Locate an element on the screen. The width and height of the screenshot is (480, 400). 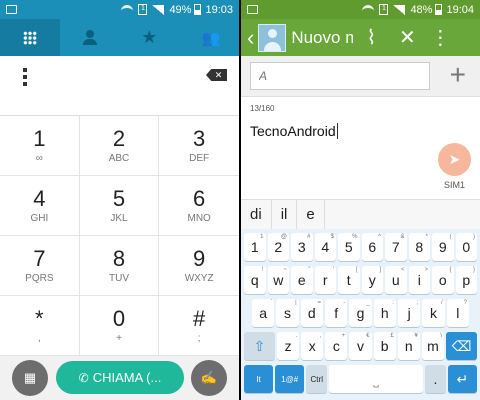
handwriting-button: ✍ is located at coordinates (209, 378).